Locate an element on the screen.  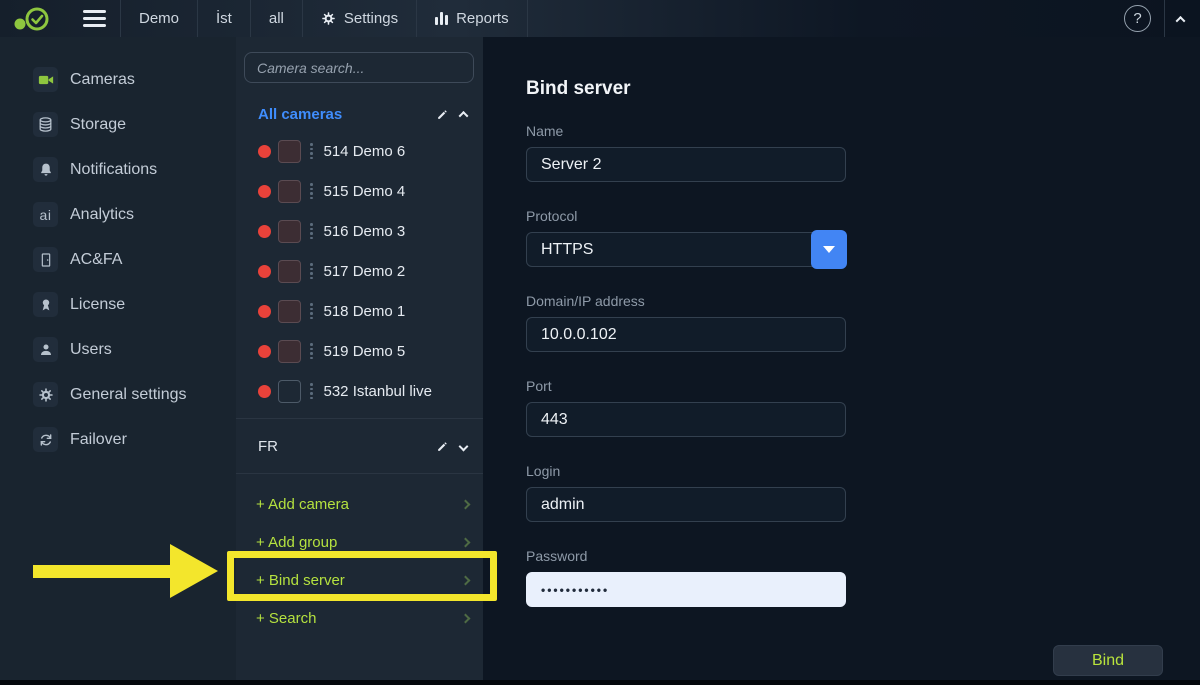
top-bar: Demo İst all Settings Reports ? is located at coordinates (600, 18).